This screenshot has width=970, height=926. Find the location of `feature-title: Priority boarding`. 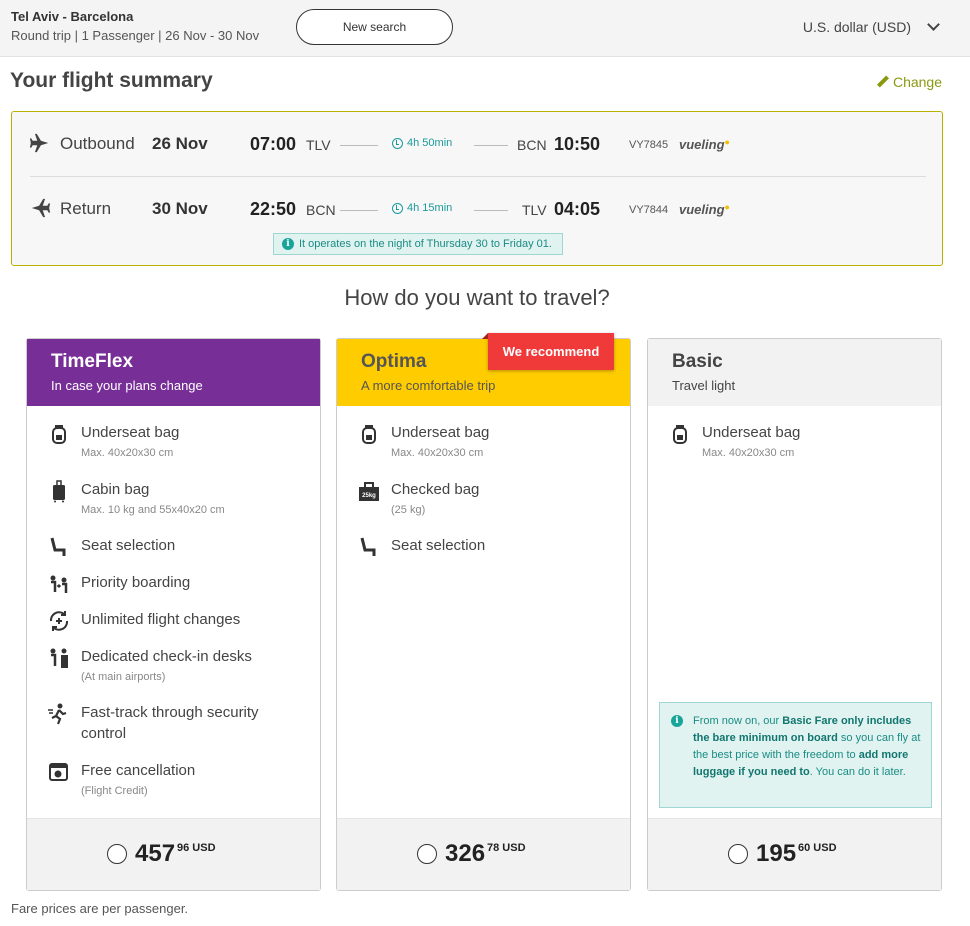

feature-title: Priority boarding is located at coordinates (136, 582).